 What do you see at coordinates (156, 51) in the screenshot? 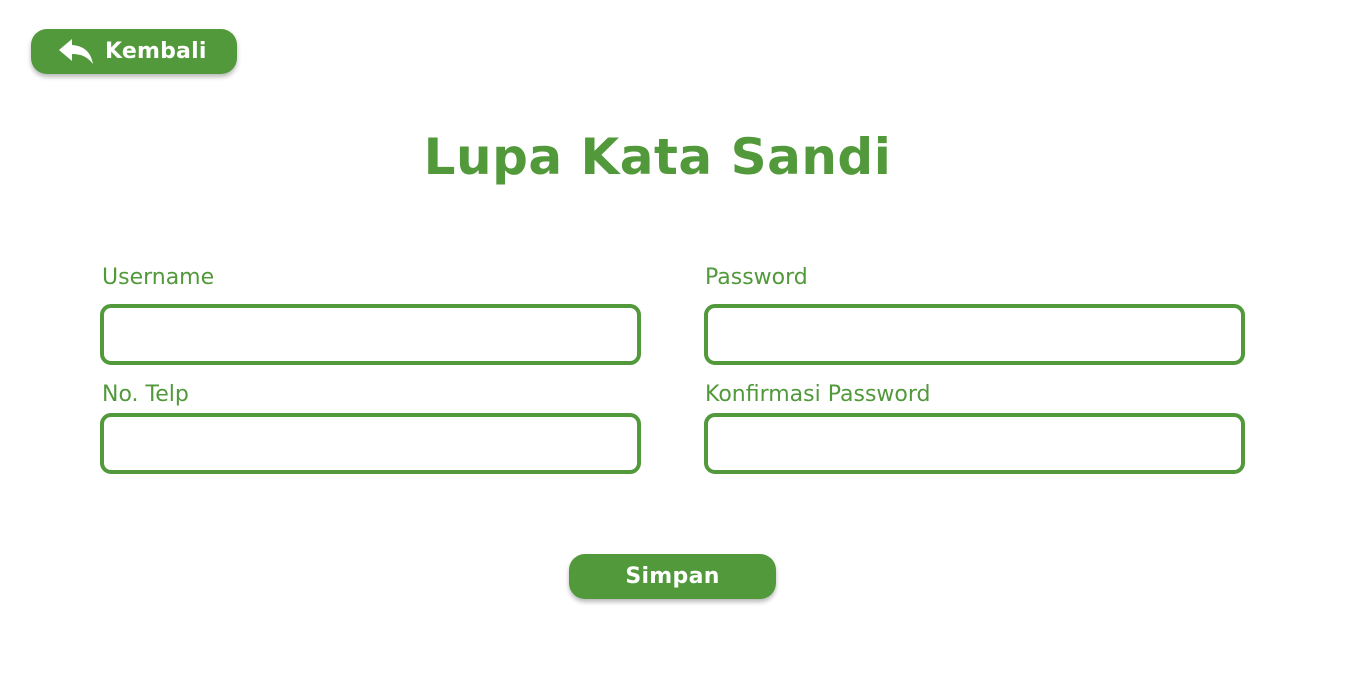
I see `back-button-label: Kembali` at bounding box center [156, 51].